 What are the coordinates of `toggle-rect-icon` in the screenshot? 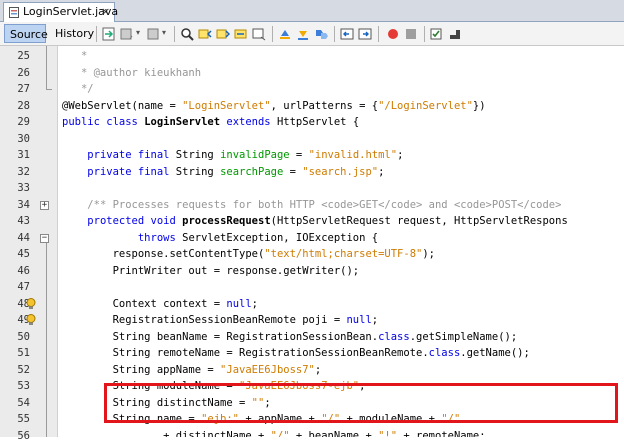 It's located at (259, 34).